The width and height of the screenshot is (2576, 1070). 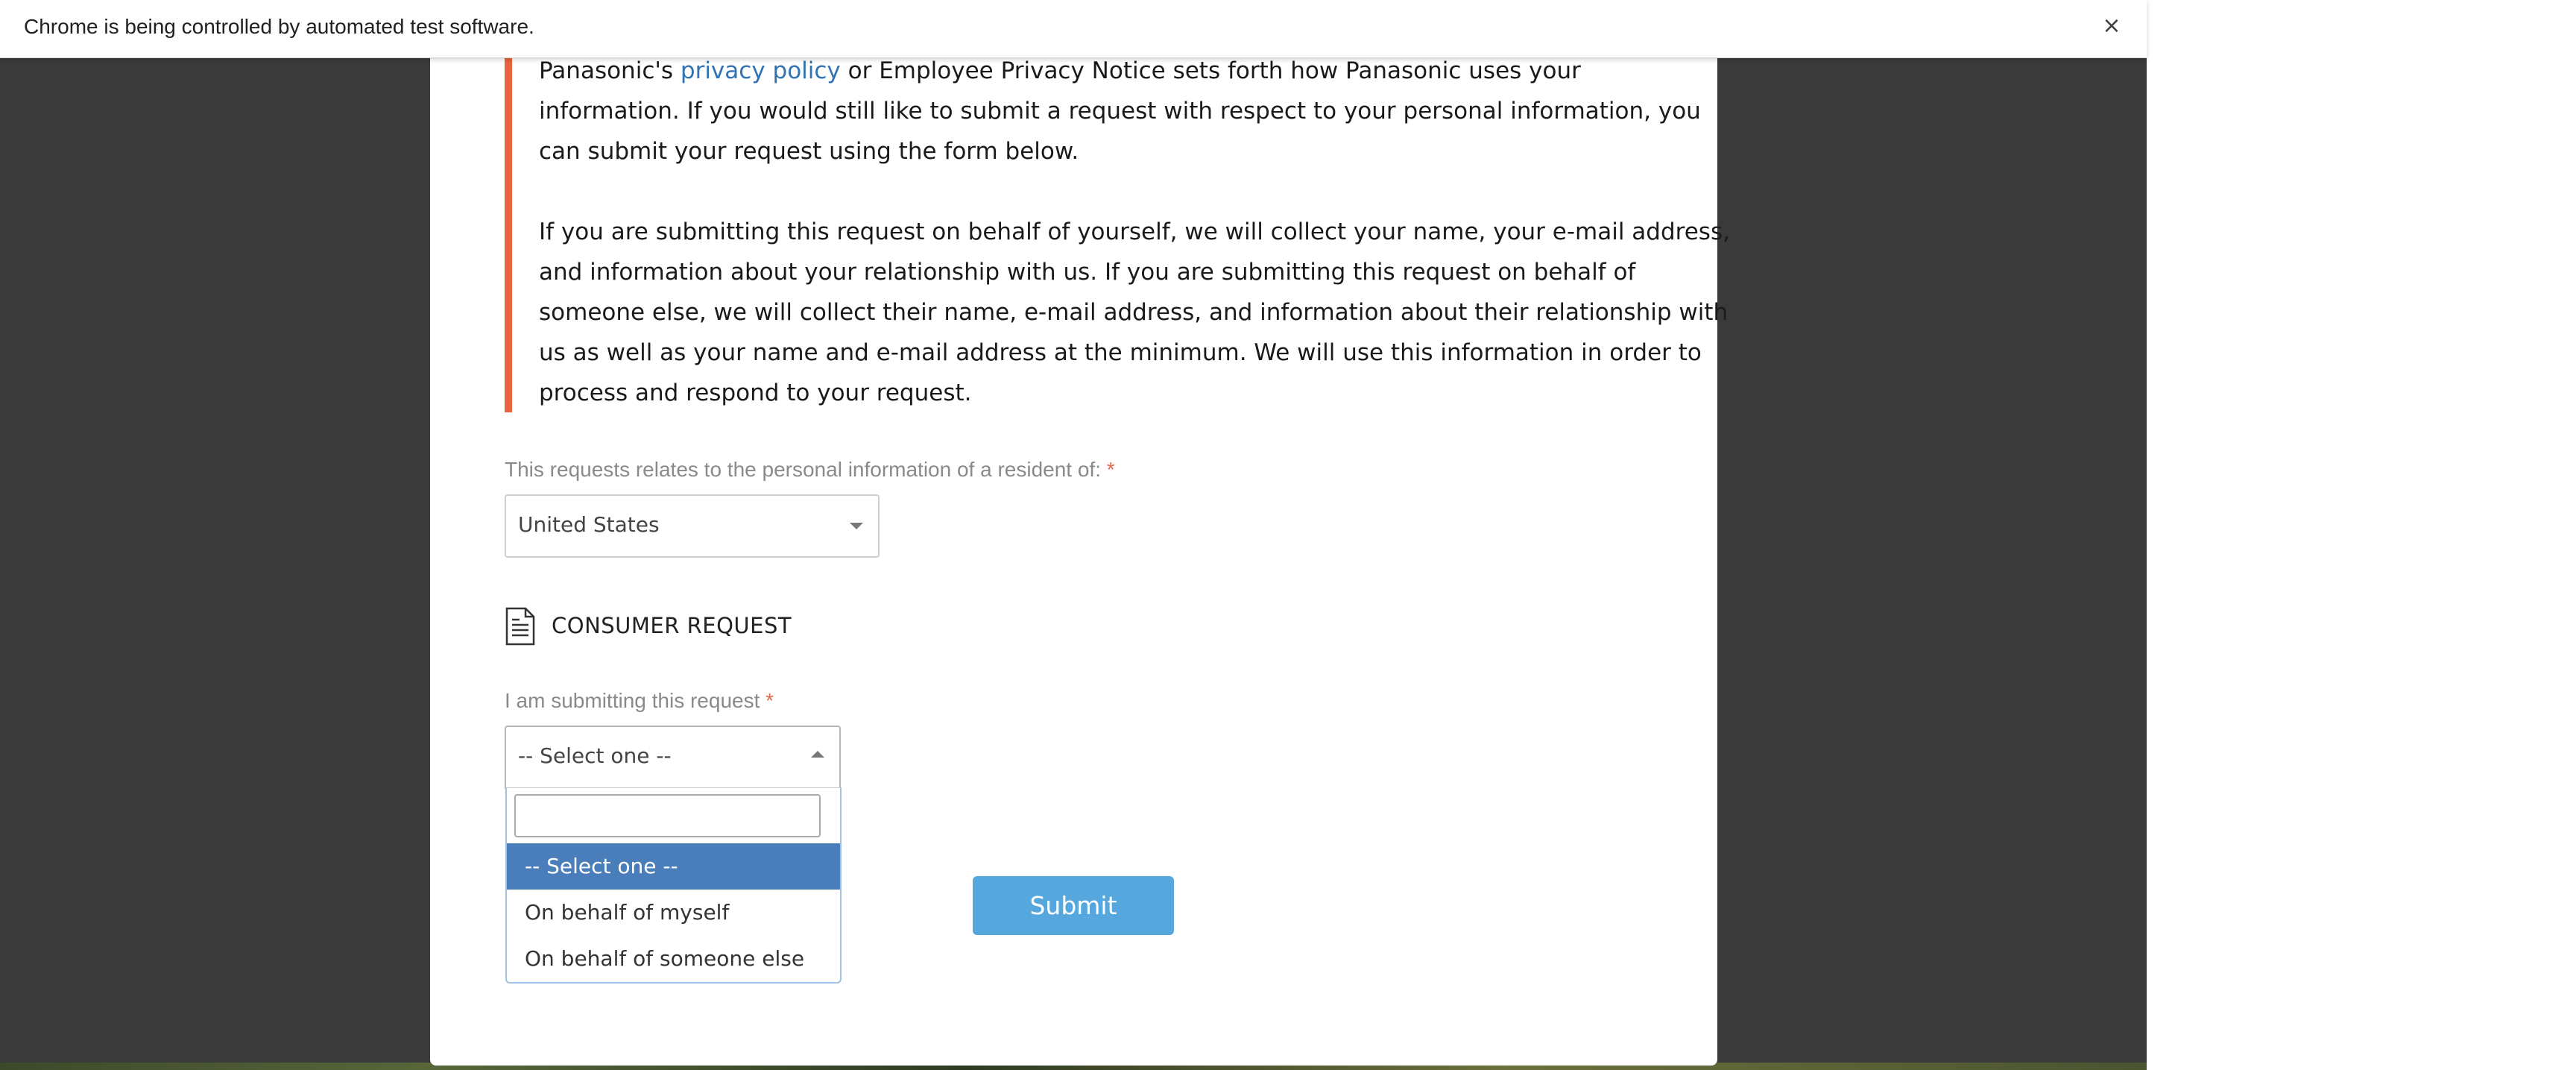 What do you see at coordinates (632, 700) in the screenshot?
I see `request-label-text: I am submitting this request` at bounding box center [632, 700].